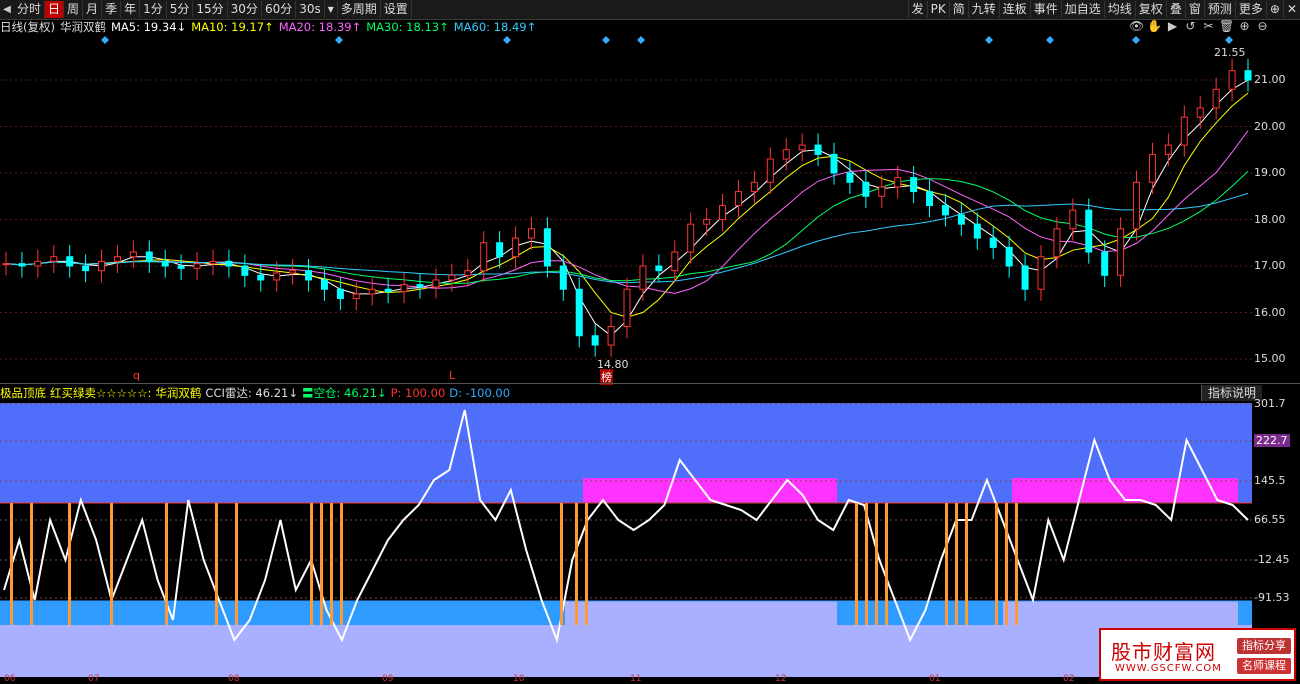 Image resolution: width=1300 pixels, height=684 pixels. I want to click on empty-value: 〓空仓: 46.21↓, so click(344, 393).